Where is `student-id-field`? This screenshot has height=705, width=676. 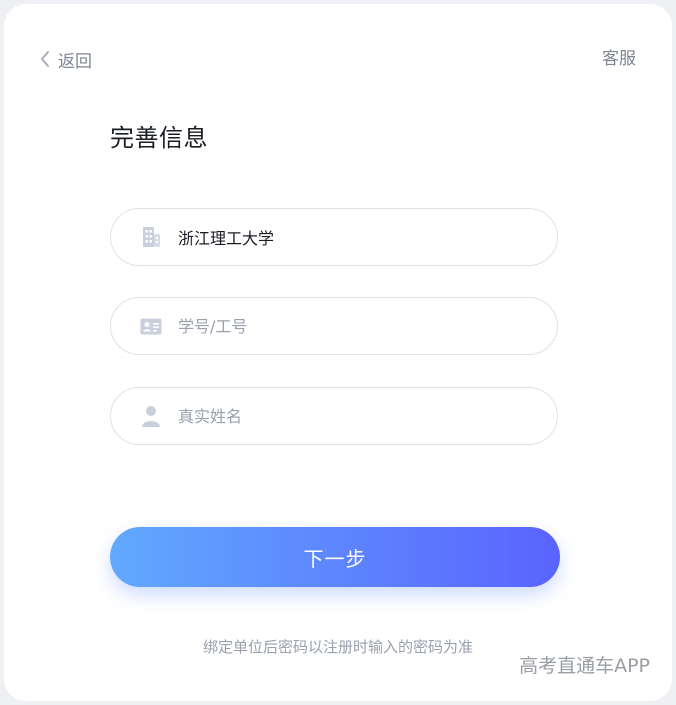 student-id-field is located at coordinates (334, 326).